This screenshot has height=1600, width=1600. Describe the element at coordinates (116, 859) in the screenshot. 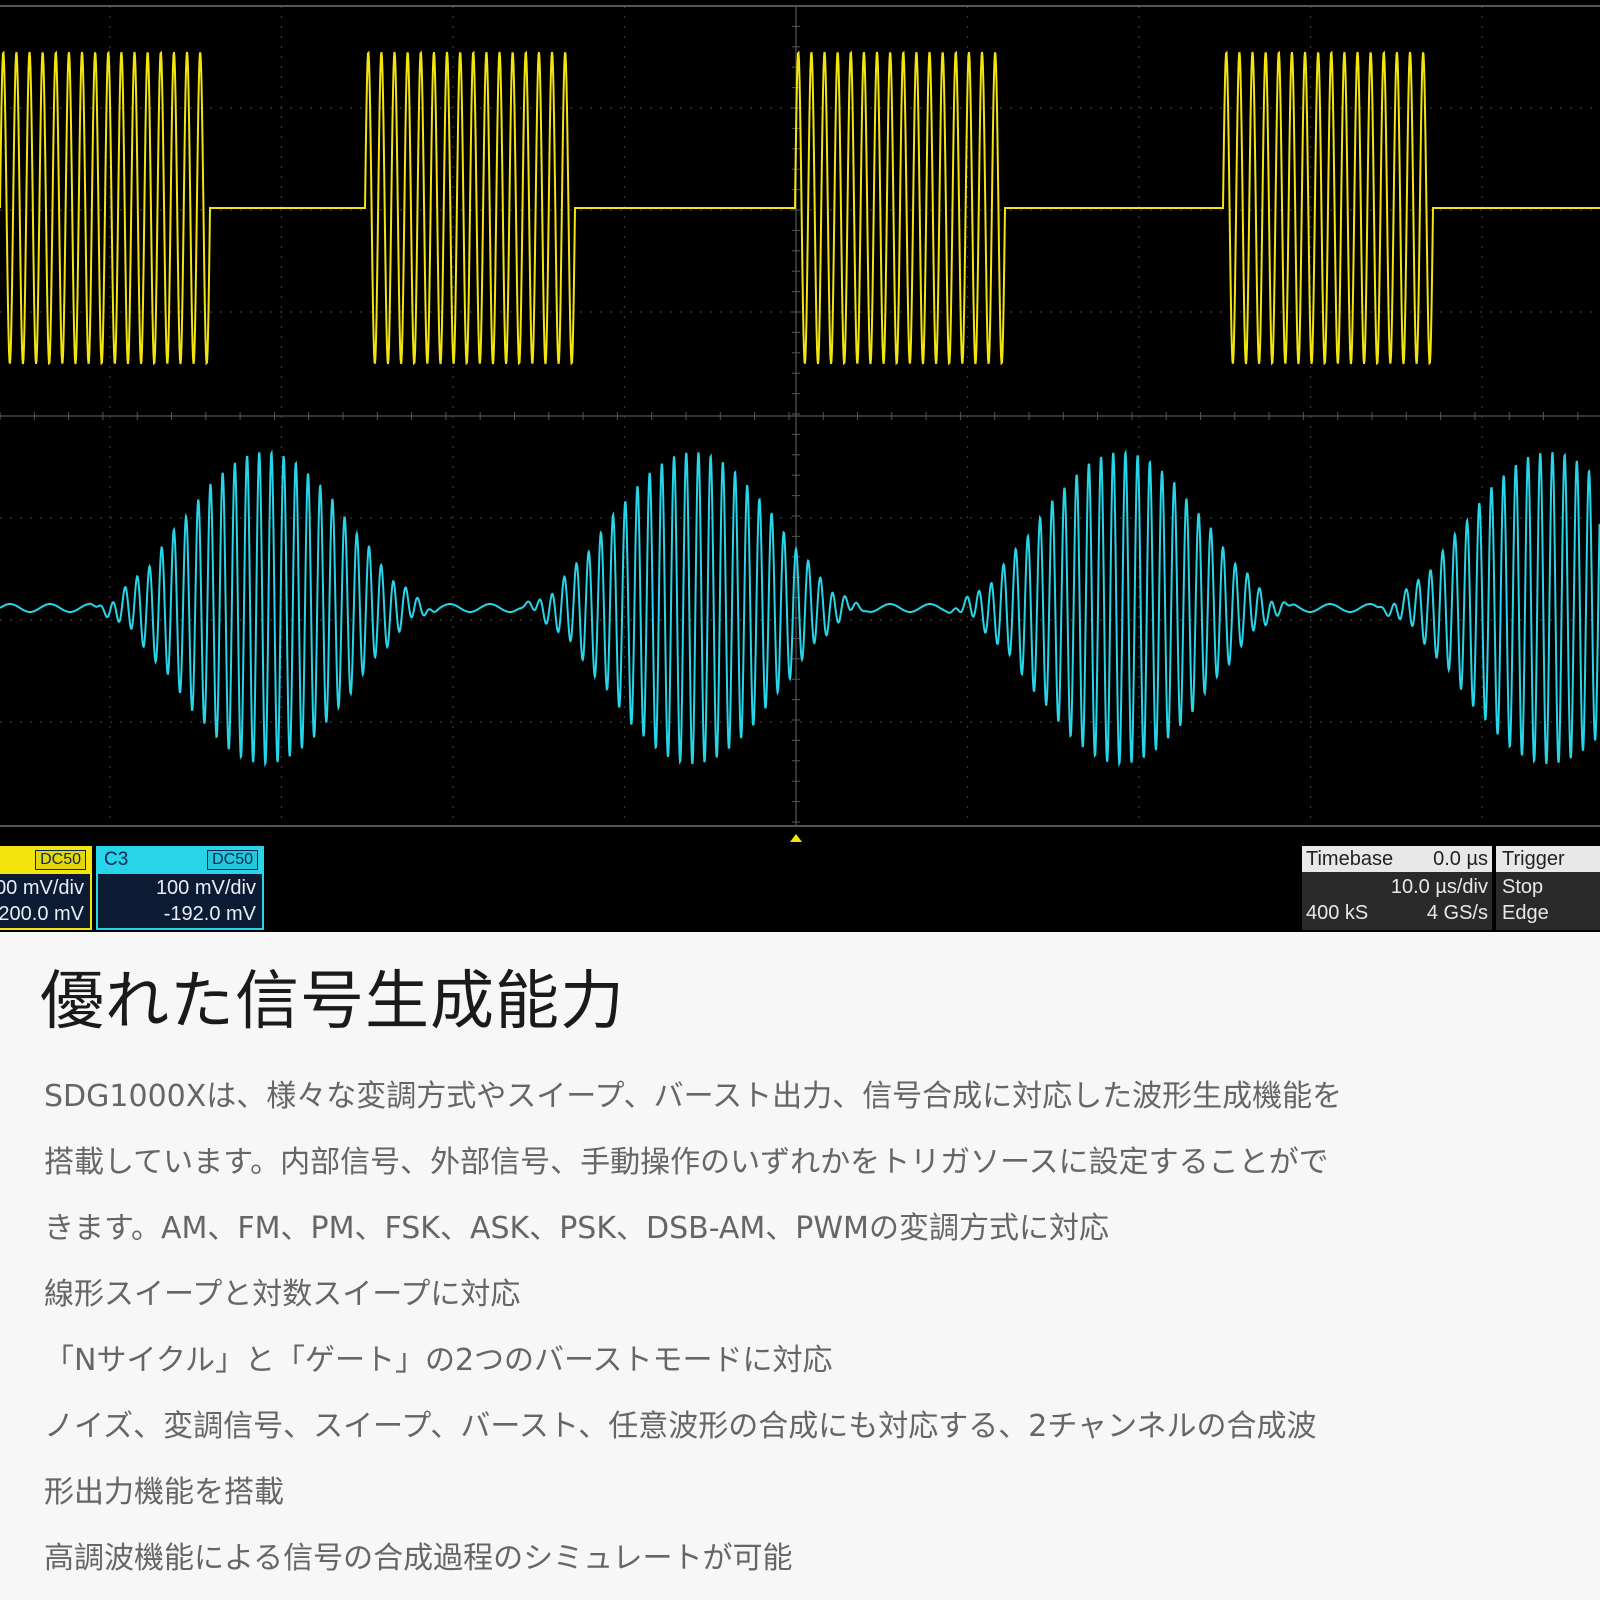

I see `channel3-name: C3` at that location.